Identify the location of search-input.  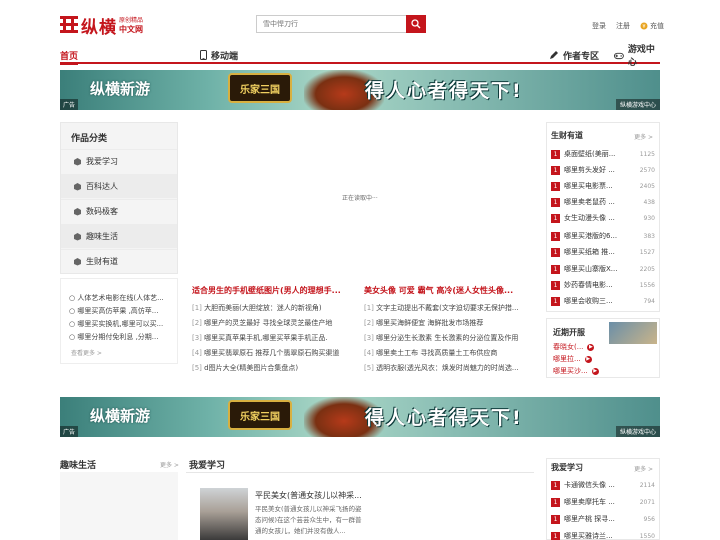
(331, 24).